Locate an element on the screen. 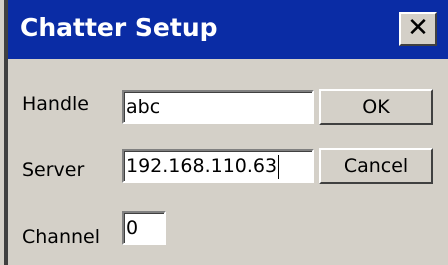 The height and width of the screenshot is (265, 448). channel-input-value: 0 is located at coordinates (132, 228).